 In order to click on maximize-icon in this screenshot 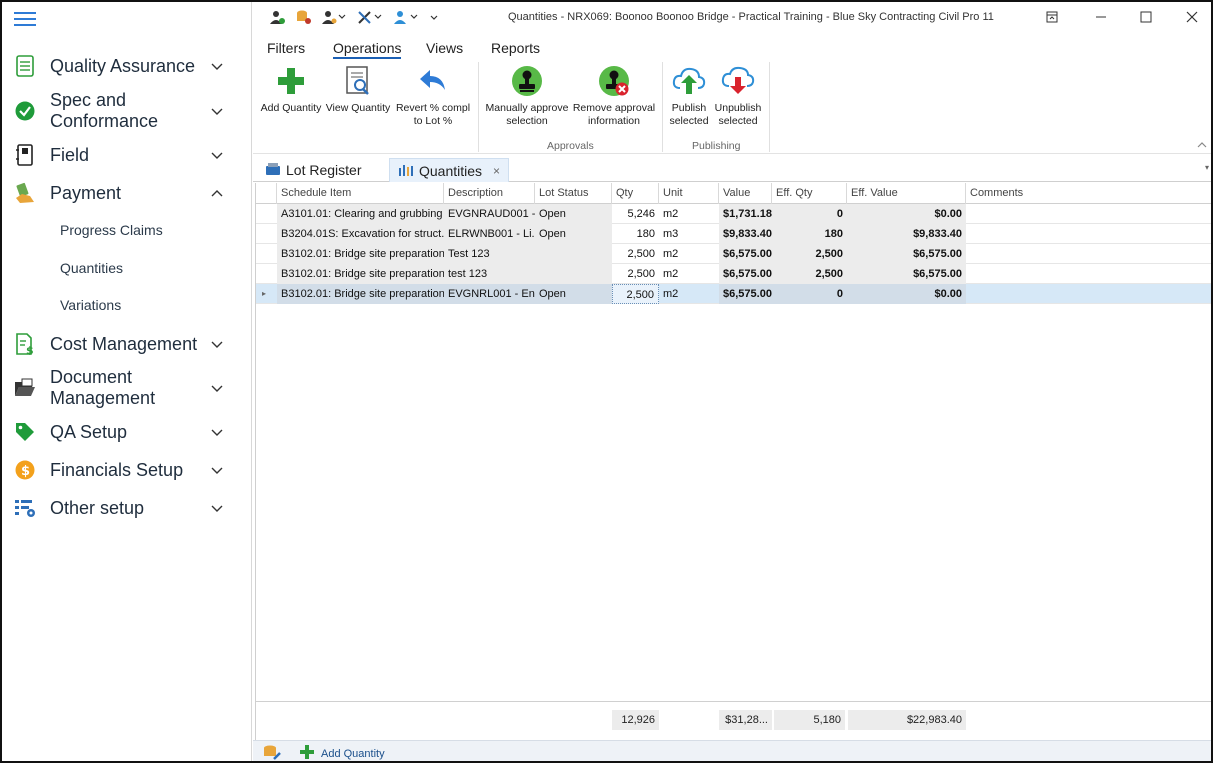, I will do `click(1146, 17)`.